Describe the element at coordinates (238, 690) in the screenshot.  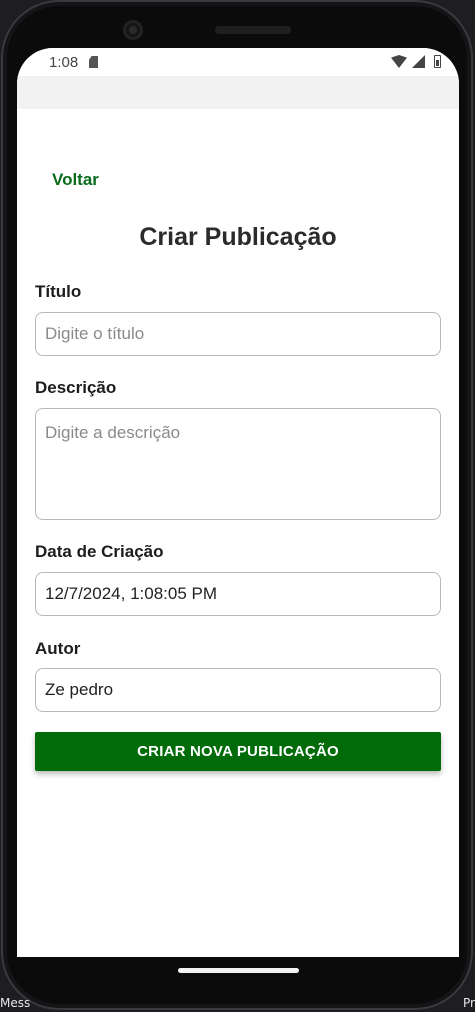
I see `author-input` at that location.